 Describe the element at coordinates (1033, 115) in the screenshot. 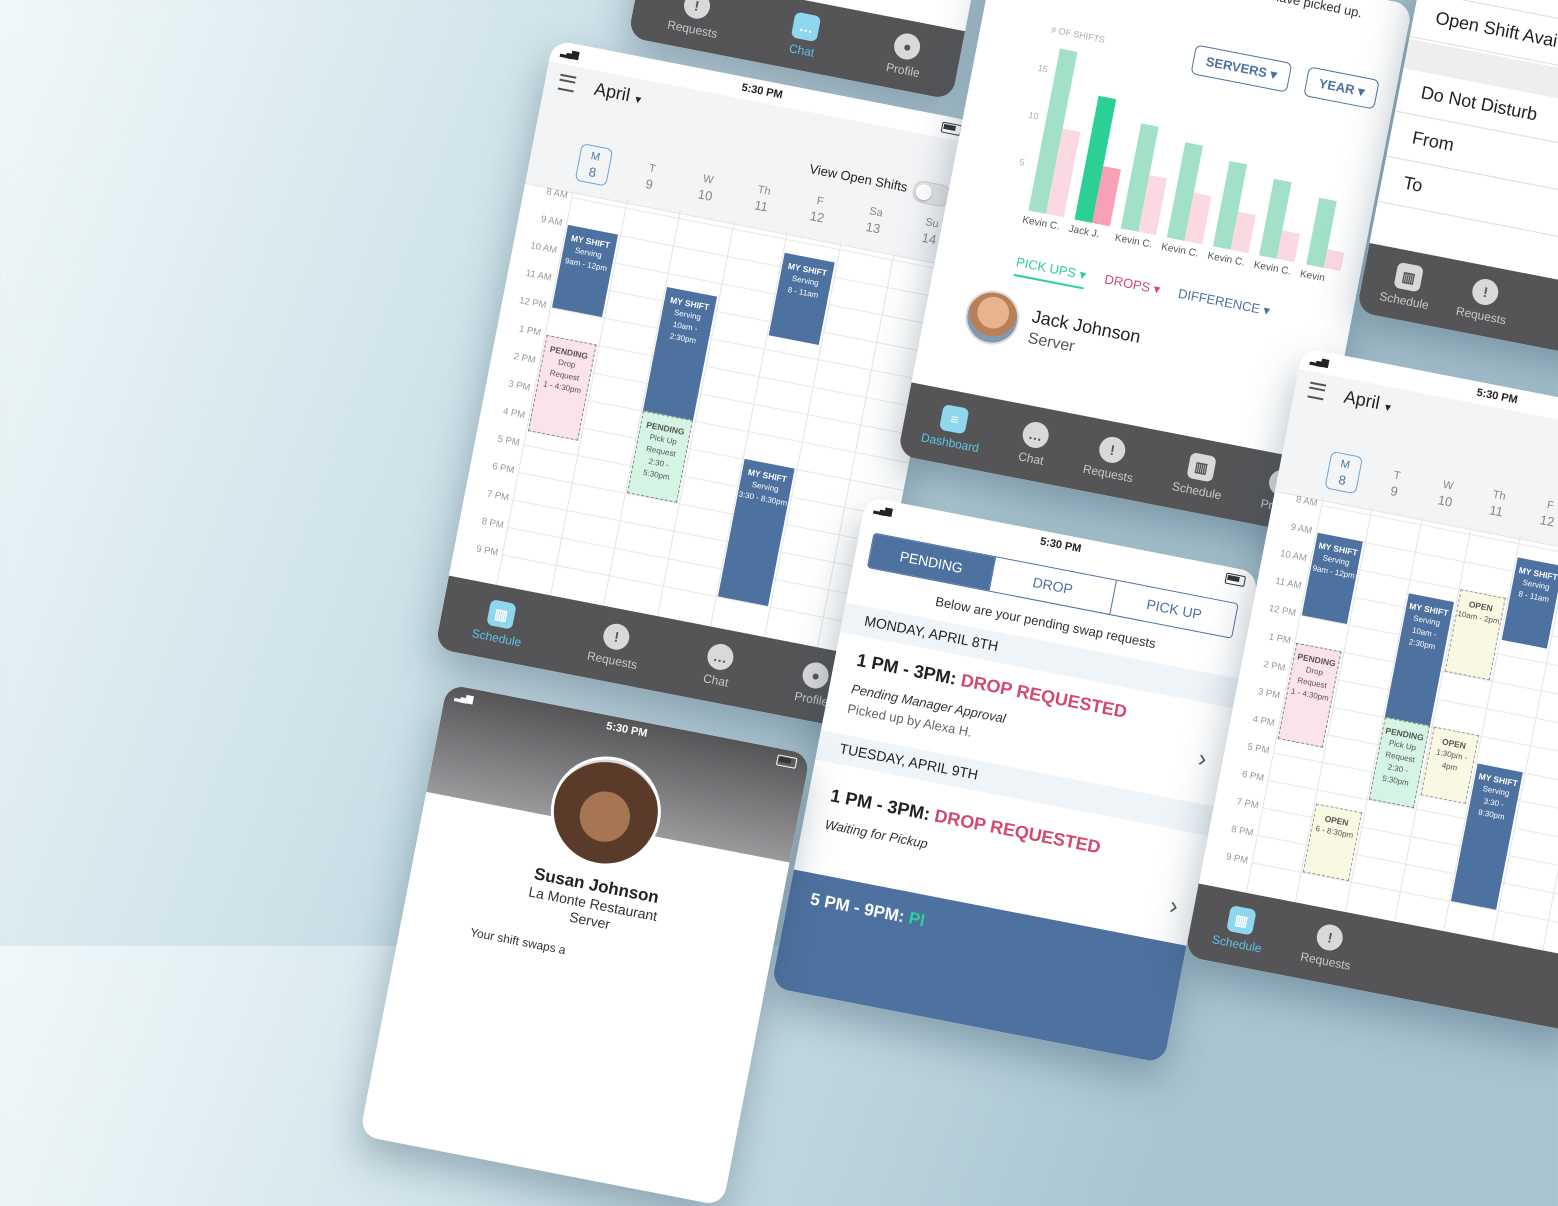

I see `y-tick: 10` at that location.